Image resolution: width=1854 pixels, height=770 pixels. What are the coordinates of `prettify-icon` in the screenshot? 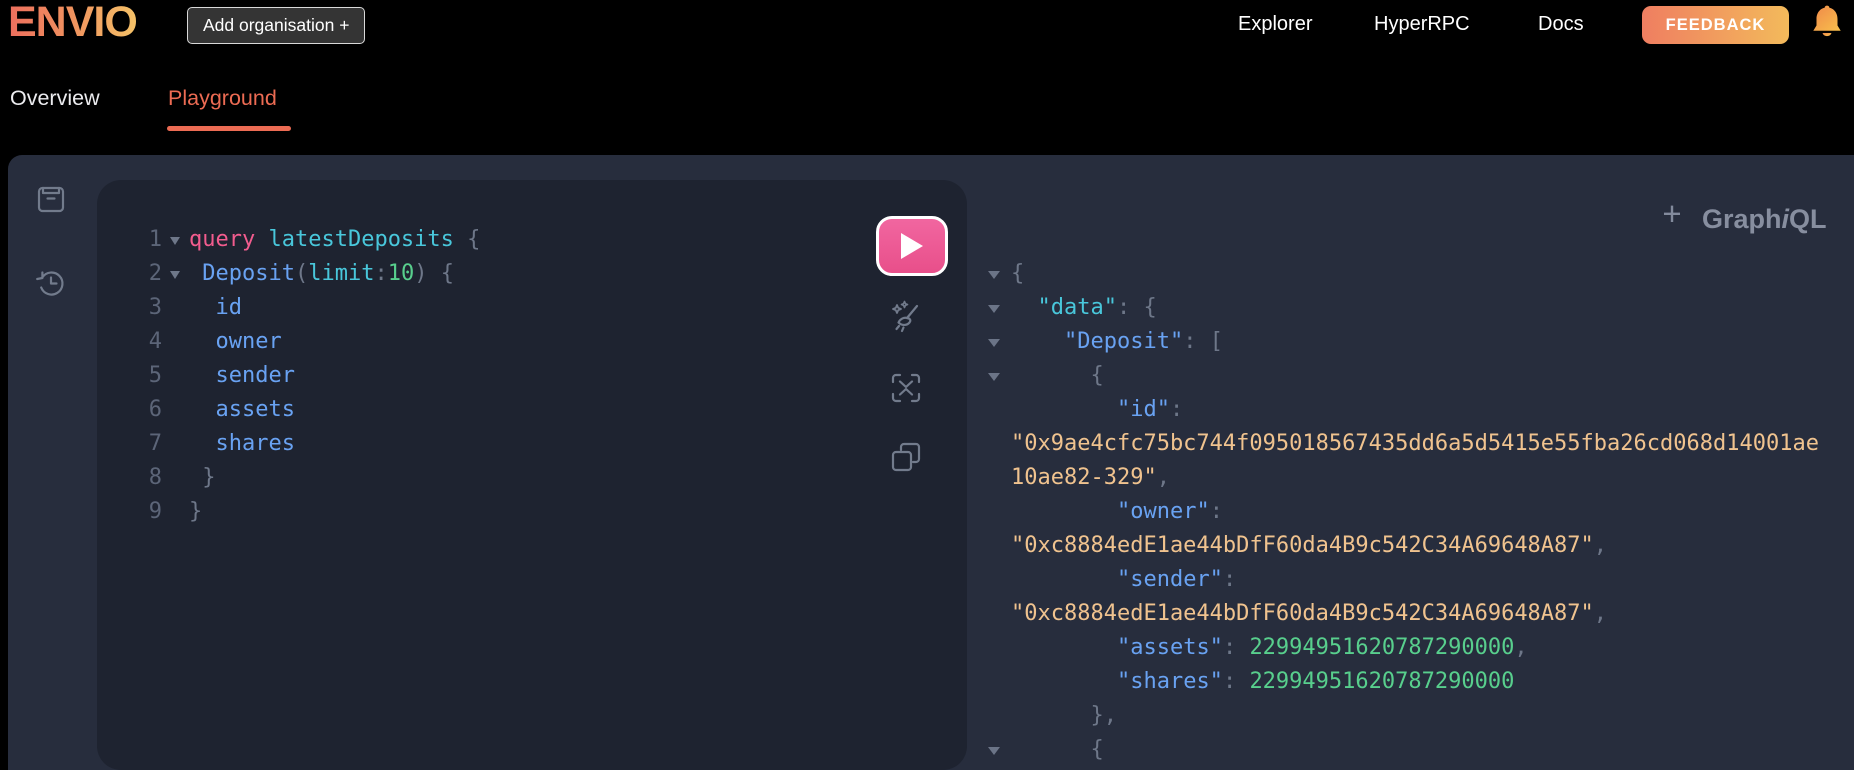 It's located at (905, 320).